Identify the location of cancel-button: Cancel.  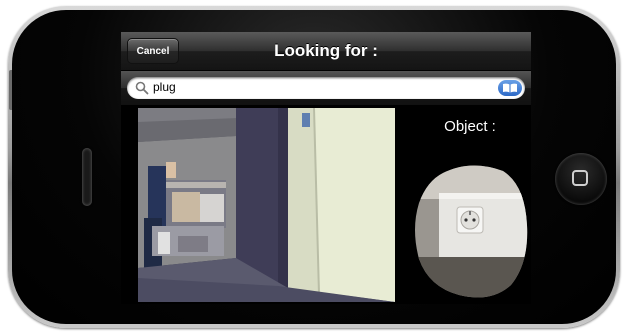
(153, 51).